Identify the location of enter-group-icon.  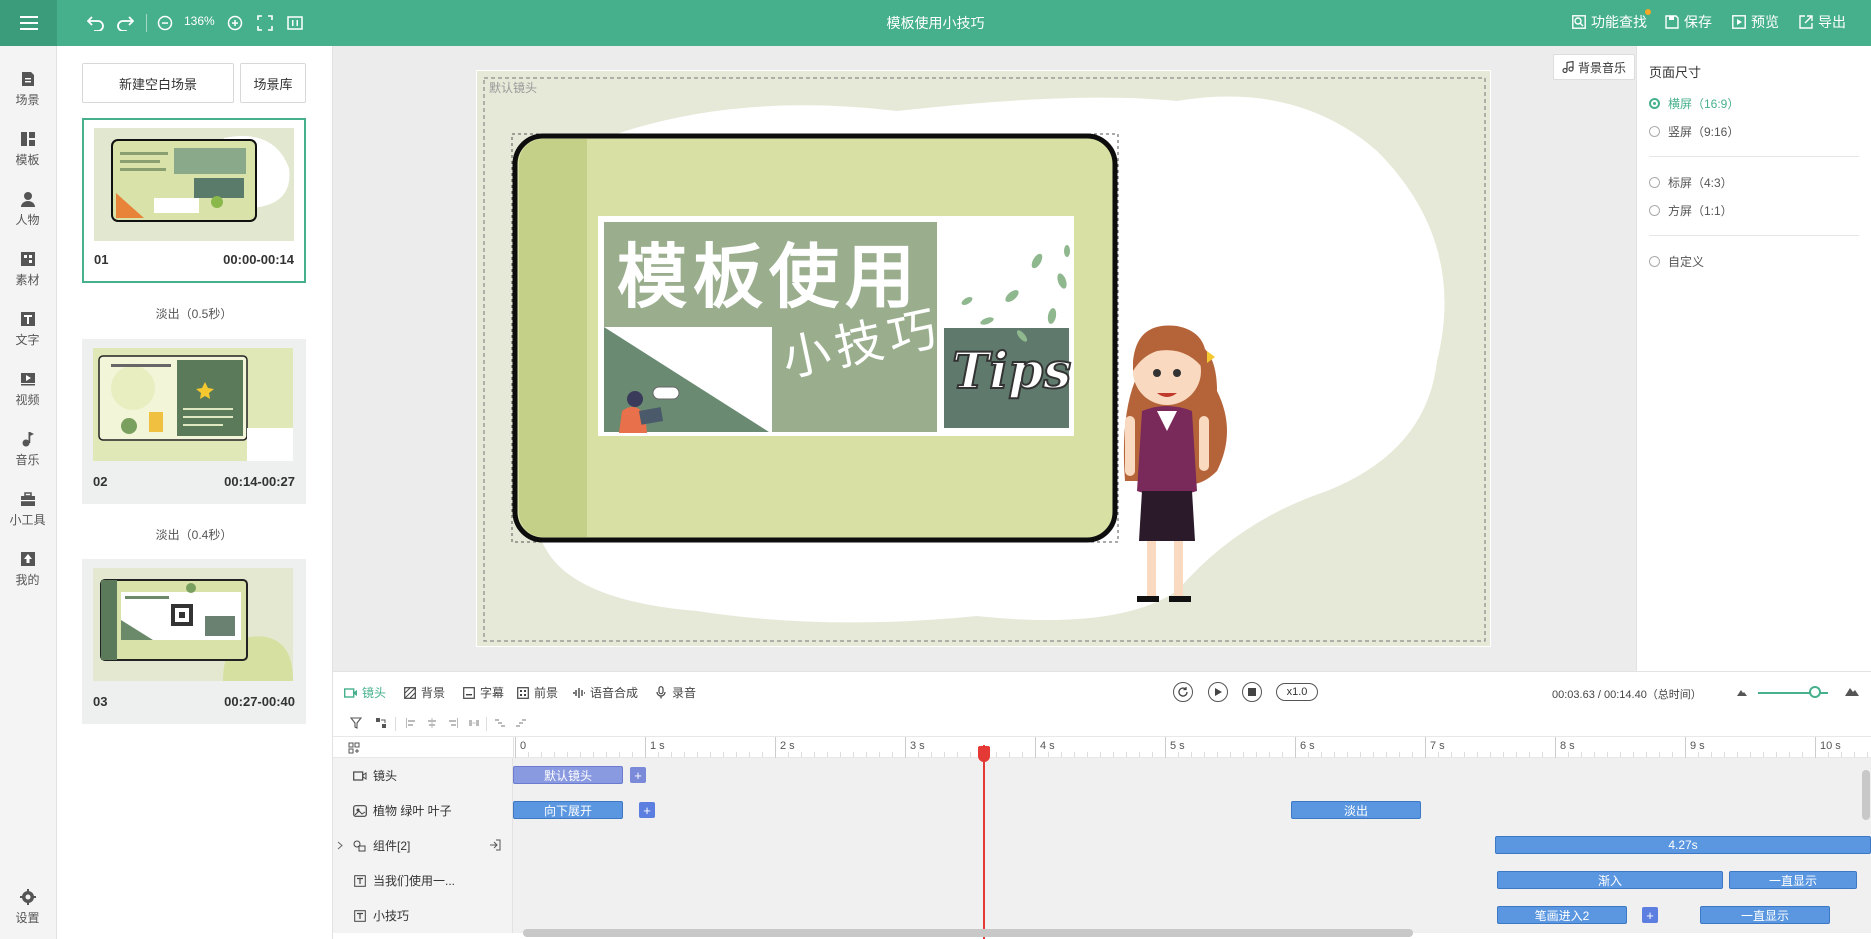
(495, 845).